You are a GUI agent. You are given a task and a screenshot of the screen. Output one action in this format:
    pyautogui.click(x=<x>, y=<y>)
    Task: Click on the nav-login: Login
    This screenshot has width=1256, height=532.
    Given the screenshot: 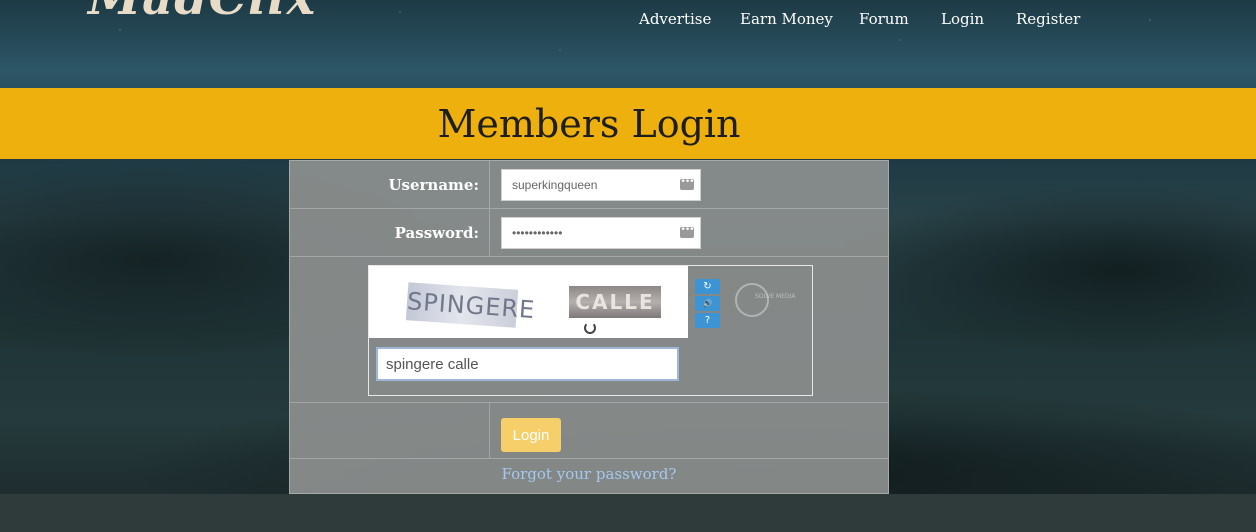 What is the action you would take?
    pyautogui.click(x=962, y=19)
    